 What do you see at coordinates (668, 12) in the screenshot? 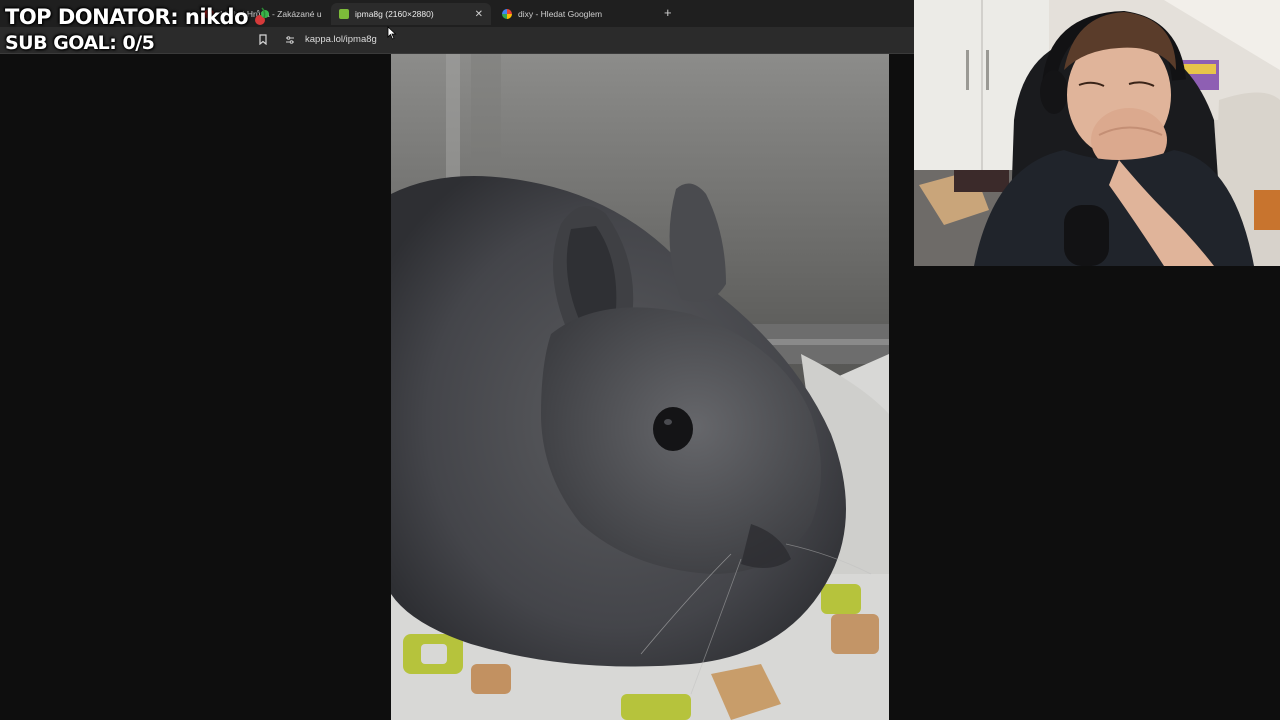
I see `new-tab-button: +` at bounding box center [668, 12].